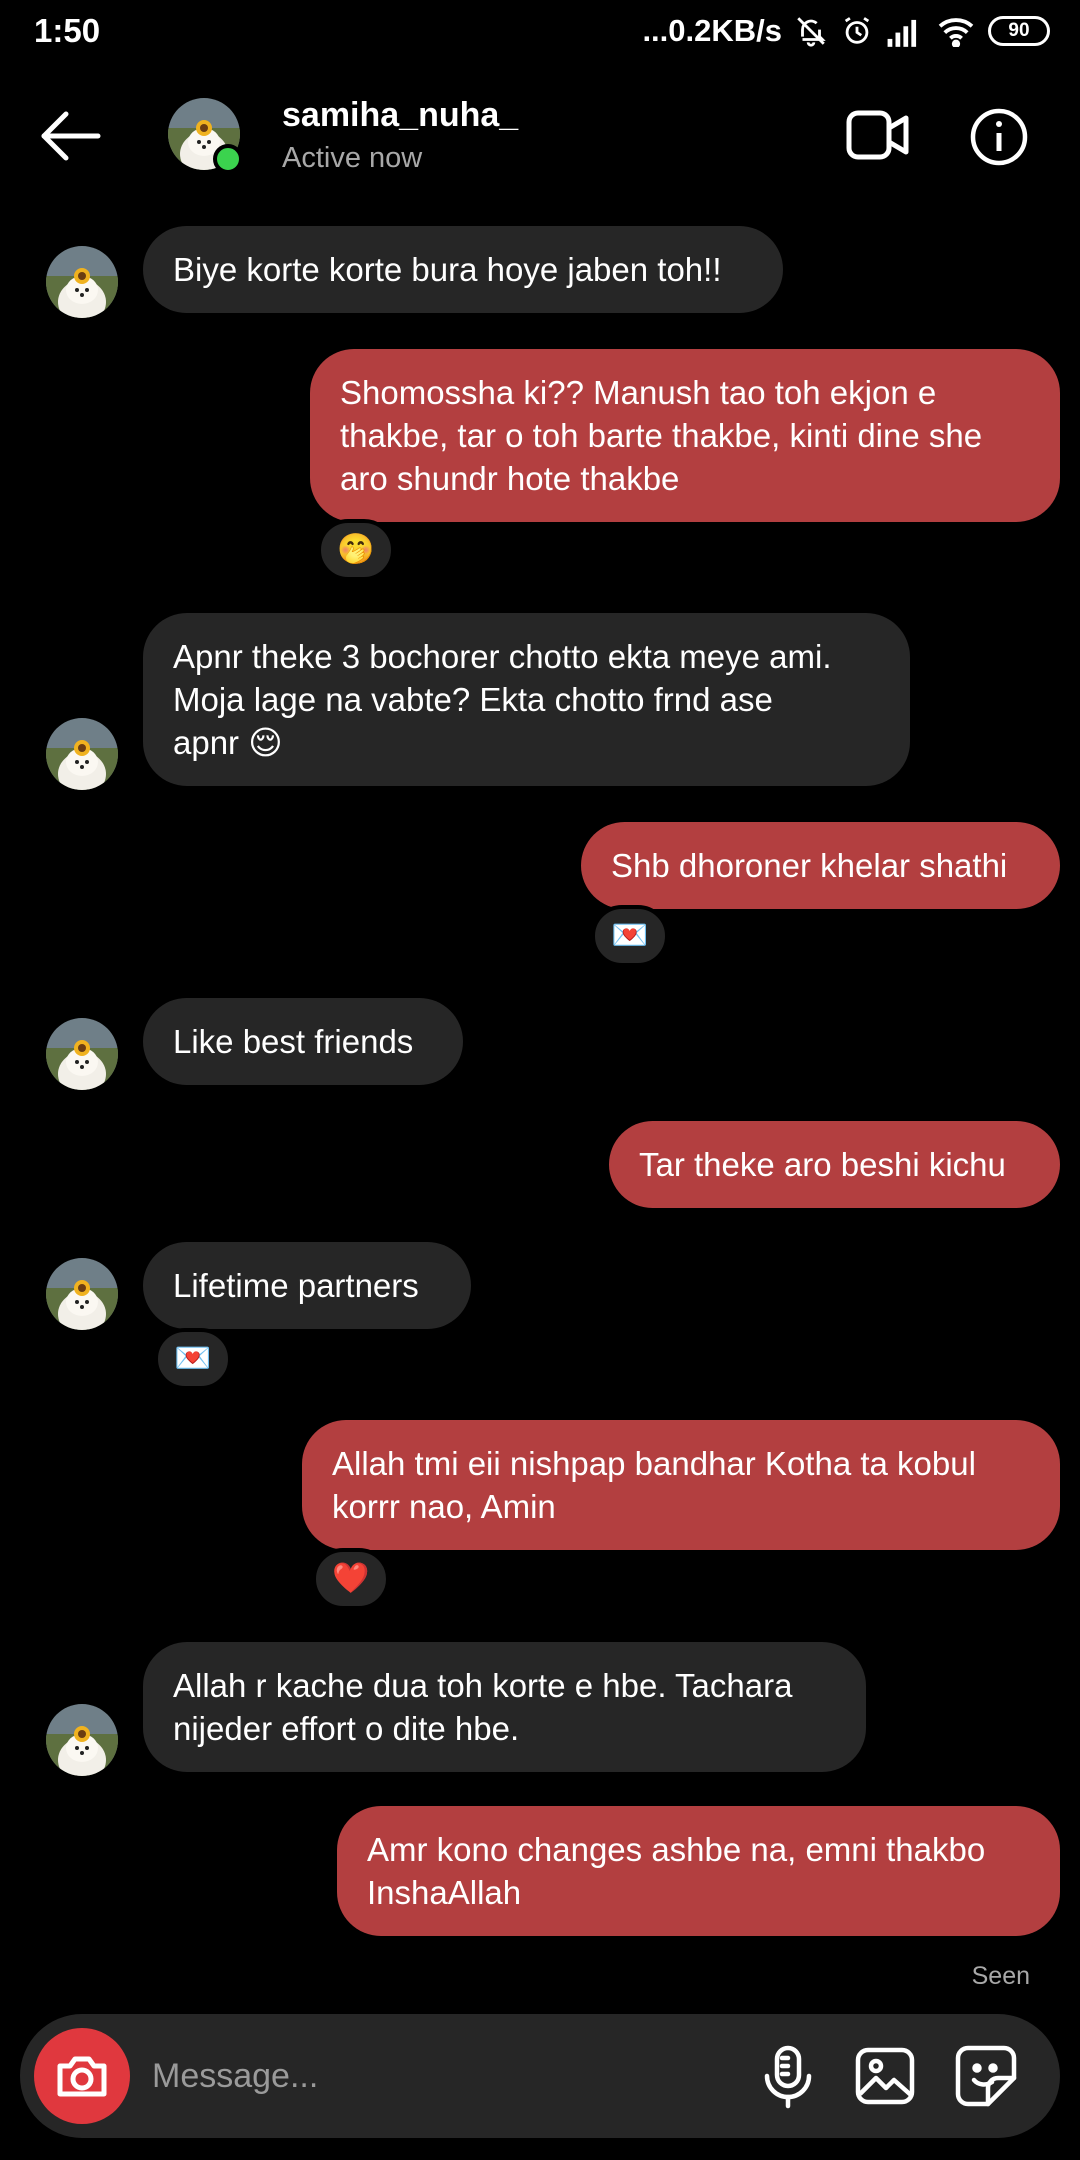 The height and width of the screenshot is (2160, 1080). I want to click on incoming-message: Biye korte korte bura hoye jaben toh!!, so click(463, 269).